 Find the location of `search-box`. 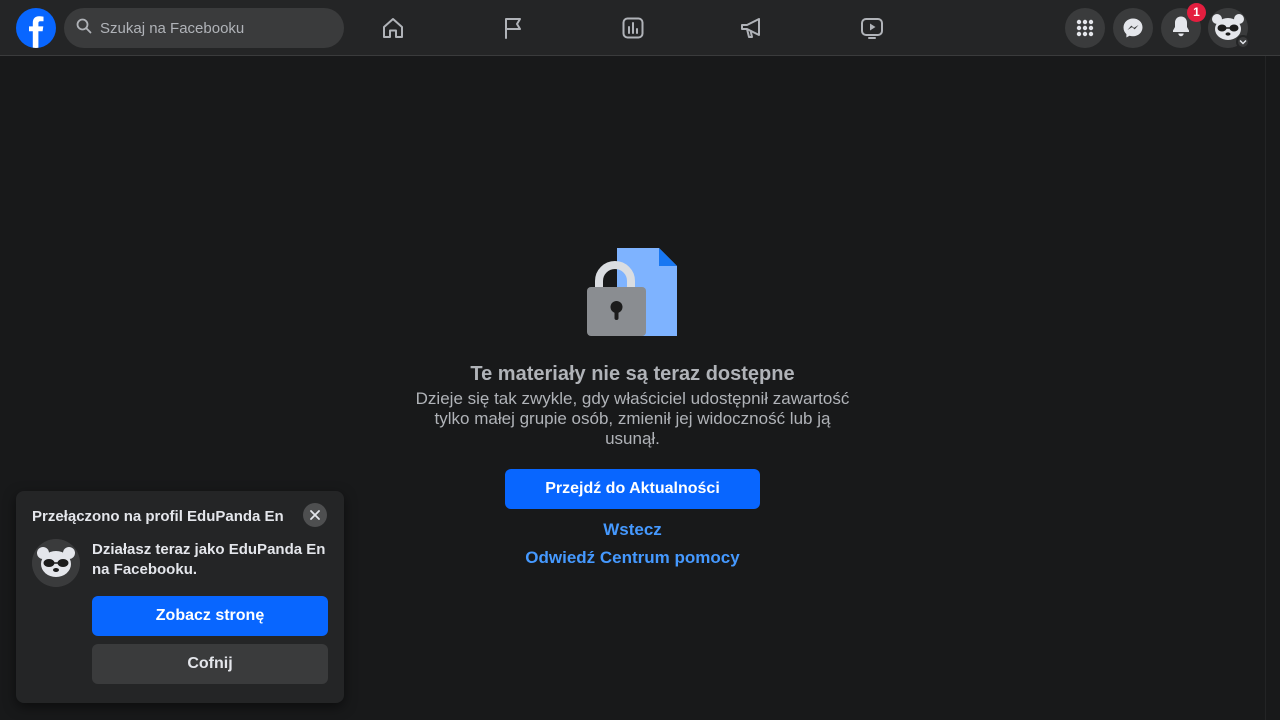

search-box is located at coordinates (204, 28).